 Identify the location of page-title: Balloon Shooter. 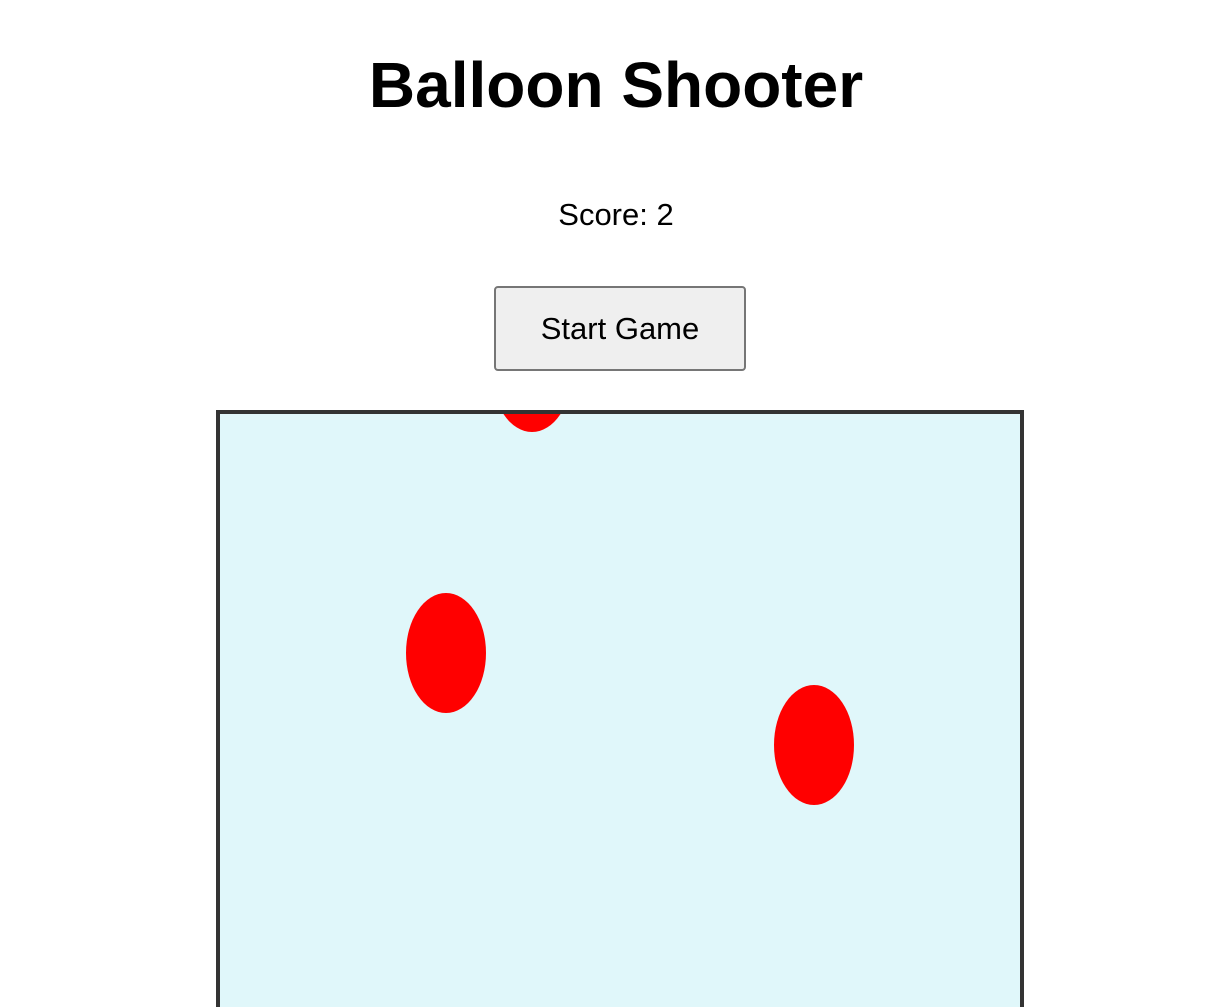
(616, 85).